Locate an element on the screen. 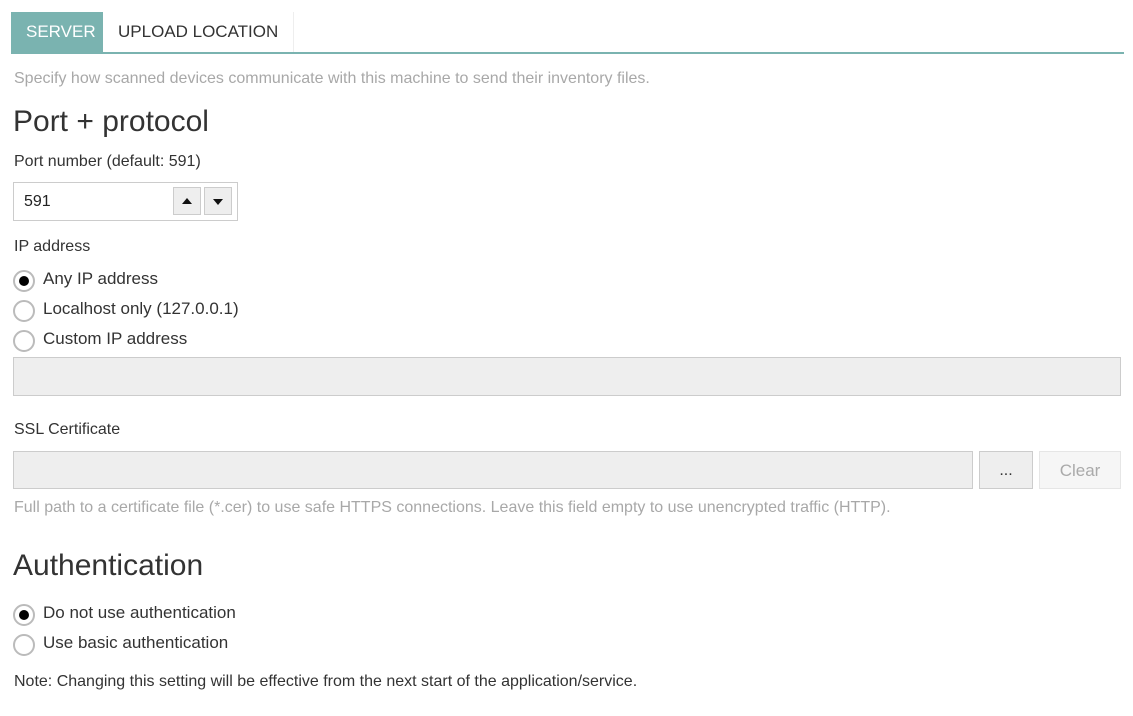 This screenshot has height=716, width=1133. custom-ip-input is located at coordinates (567, 376).